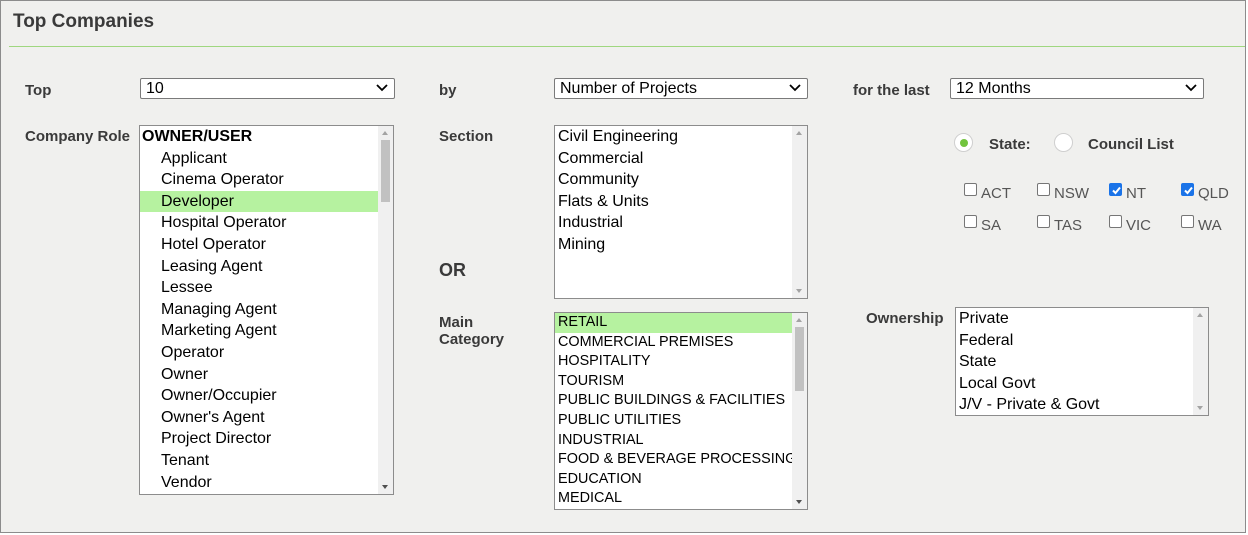  I want to click on role-option-managing-agent: Managing Agent, so click(266, 310).